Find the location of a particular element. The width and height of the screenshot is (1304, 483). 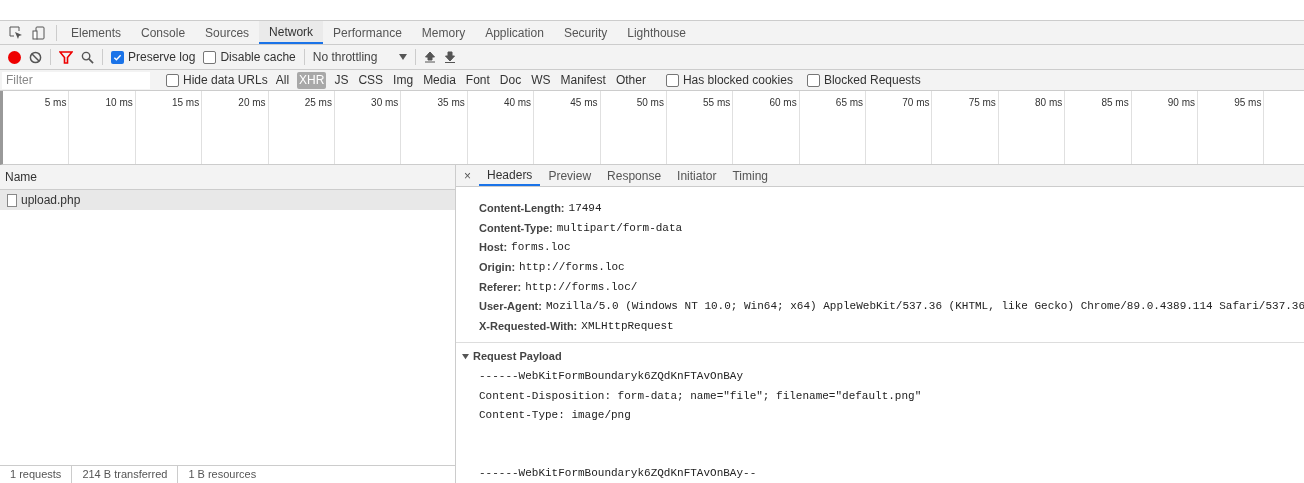

checkmark-icon is located at coordinates (117, 57).